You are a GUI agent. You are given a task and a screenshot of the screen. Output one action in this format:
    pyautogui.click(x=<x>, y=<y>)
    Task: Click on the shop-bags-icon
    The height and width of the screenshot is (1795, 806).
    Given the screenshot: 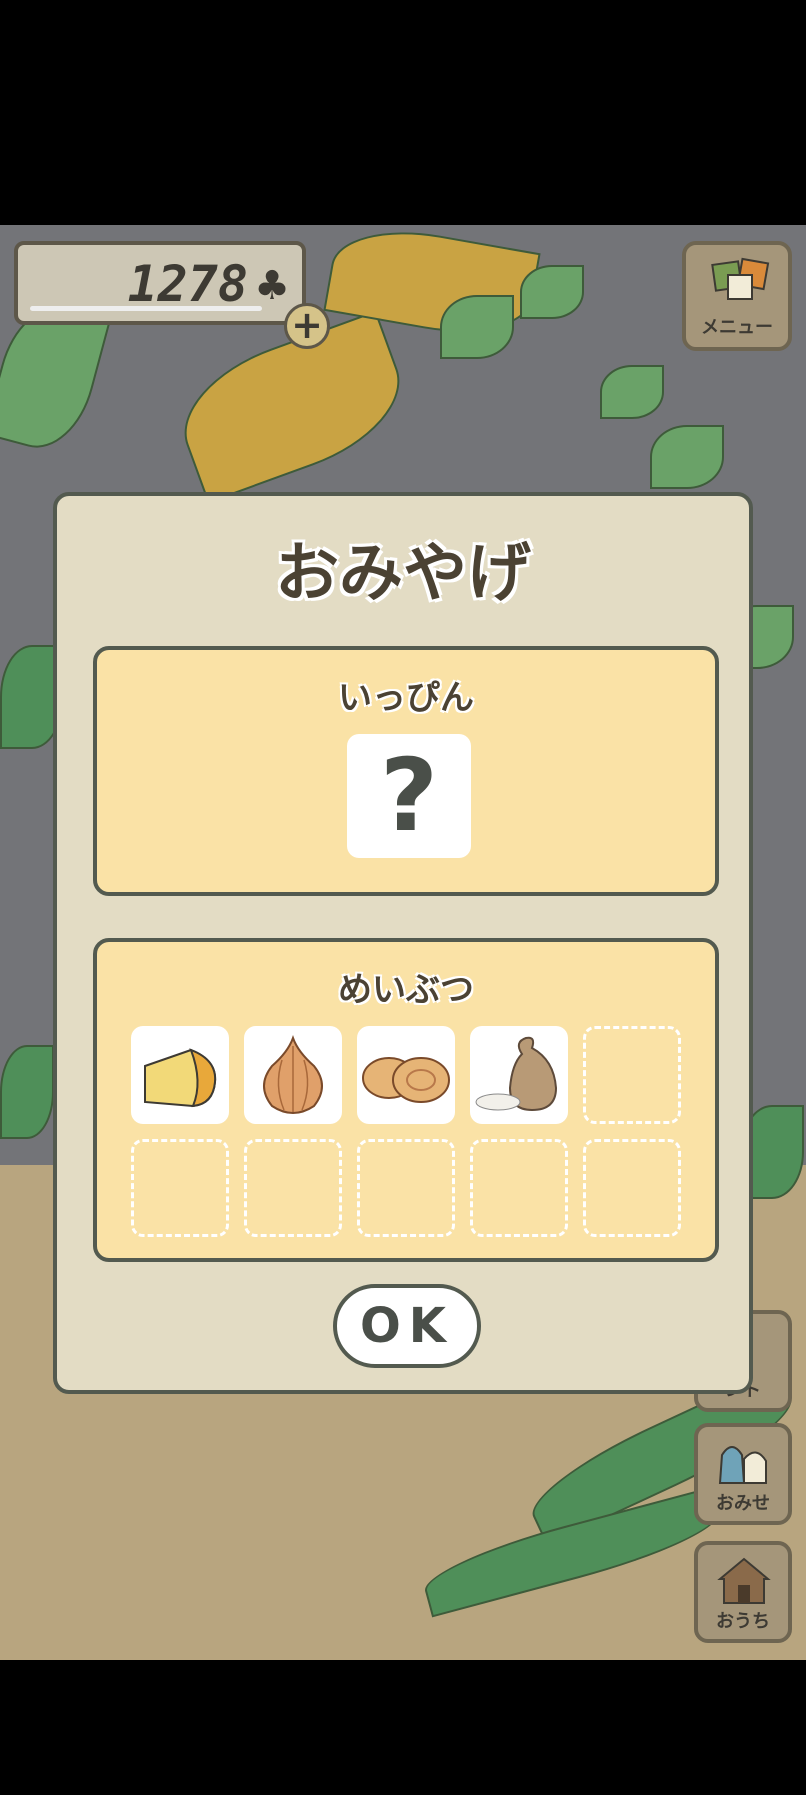 What is the action you would take?
    pyautogui.click(x=742, y=1465)
    